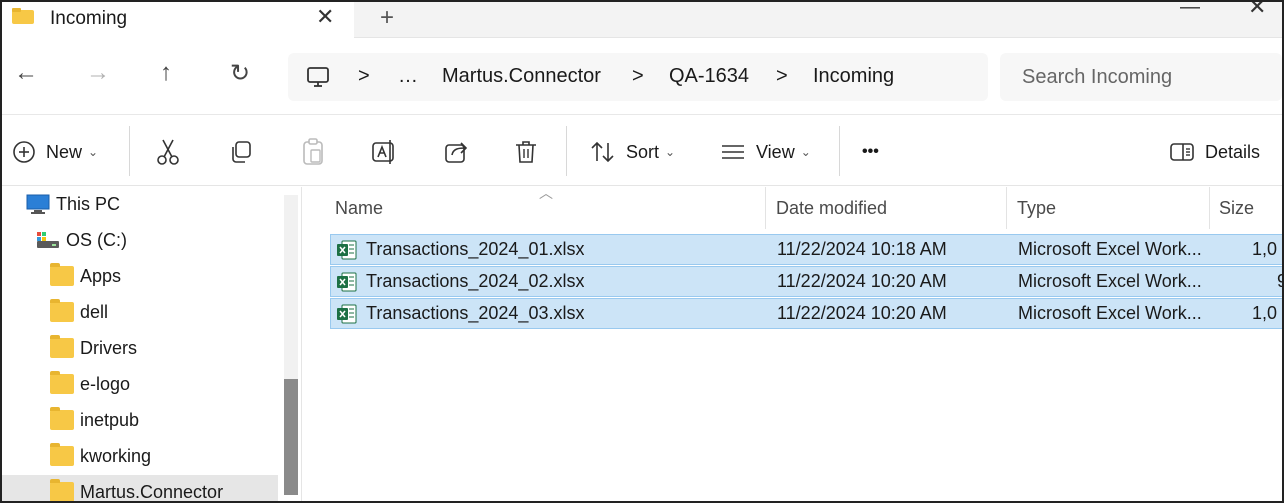 This screenshot has height=503, width=1284. I want to click on tree-item-label: OS (C:), so click(96, 239).